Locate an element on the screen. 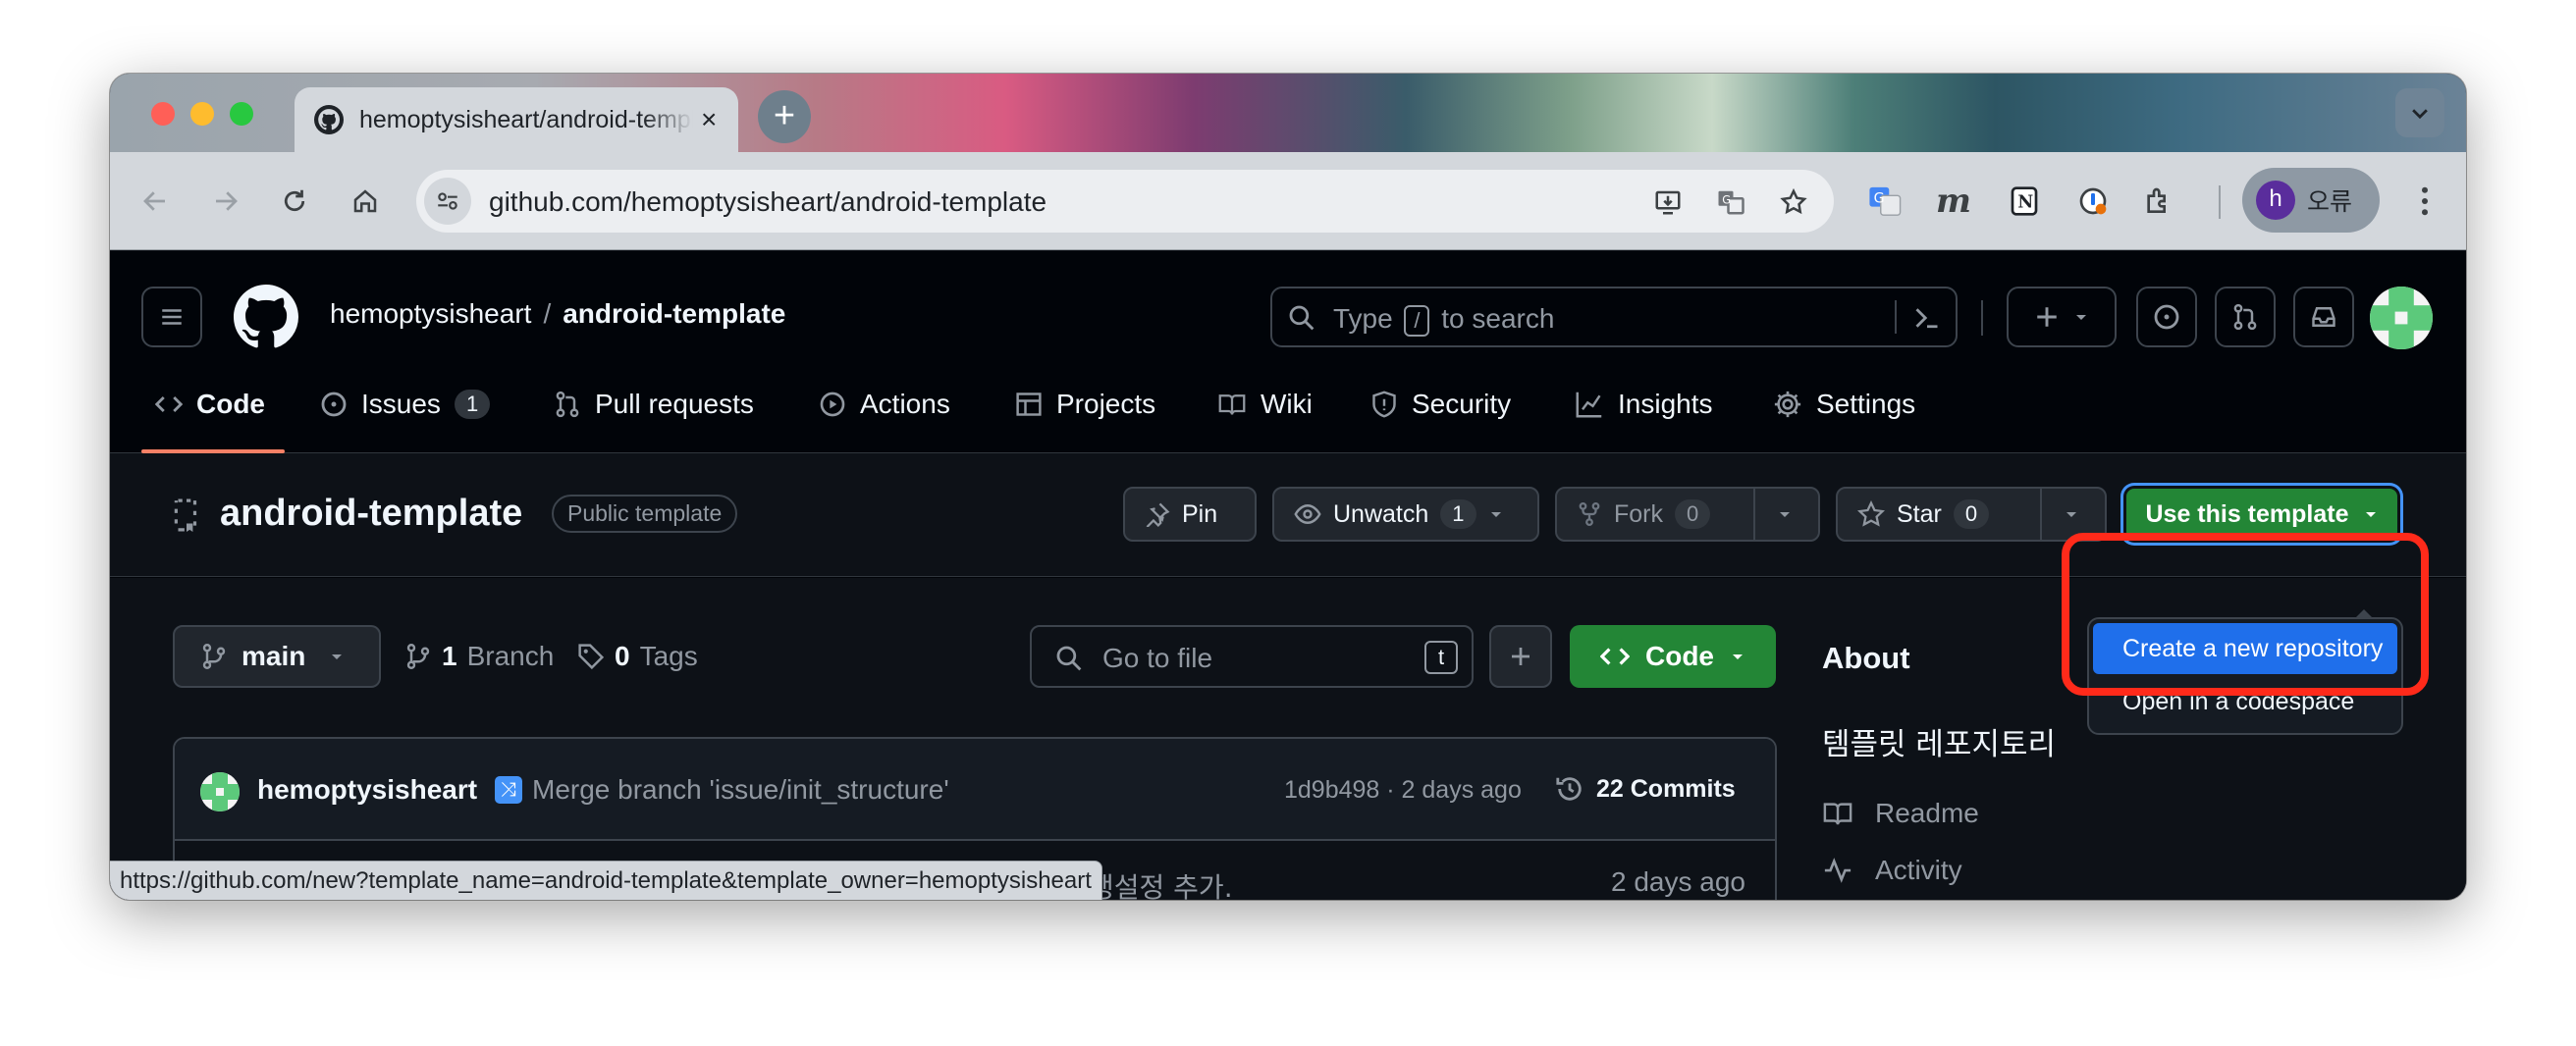  fork-button: Fork 0 is located at coordinates (1687, 515).